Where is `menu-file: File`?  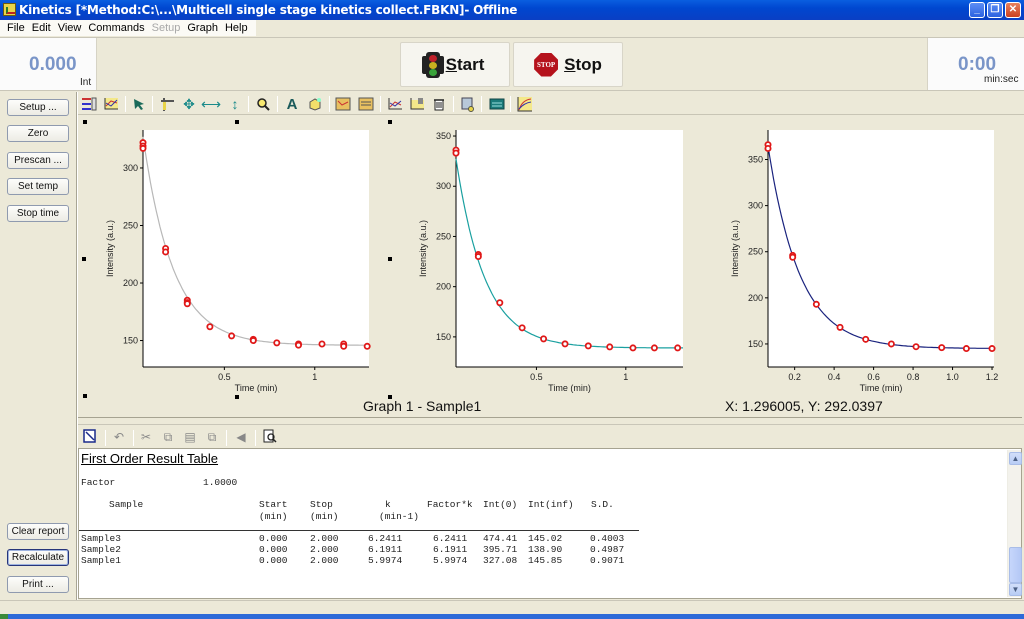
menu-file: File is located at coordinates (16, 28).